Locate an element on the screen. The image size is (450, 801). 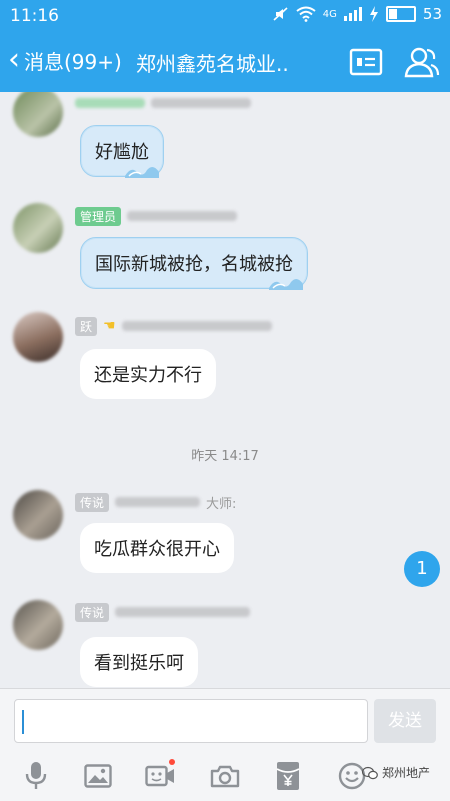
watermark: 郑州地产 is located at coordinates (396, 772).